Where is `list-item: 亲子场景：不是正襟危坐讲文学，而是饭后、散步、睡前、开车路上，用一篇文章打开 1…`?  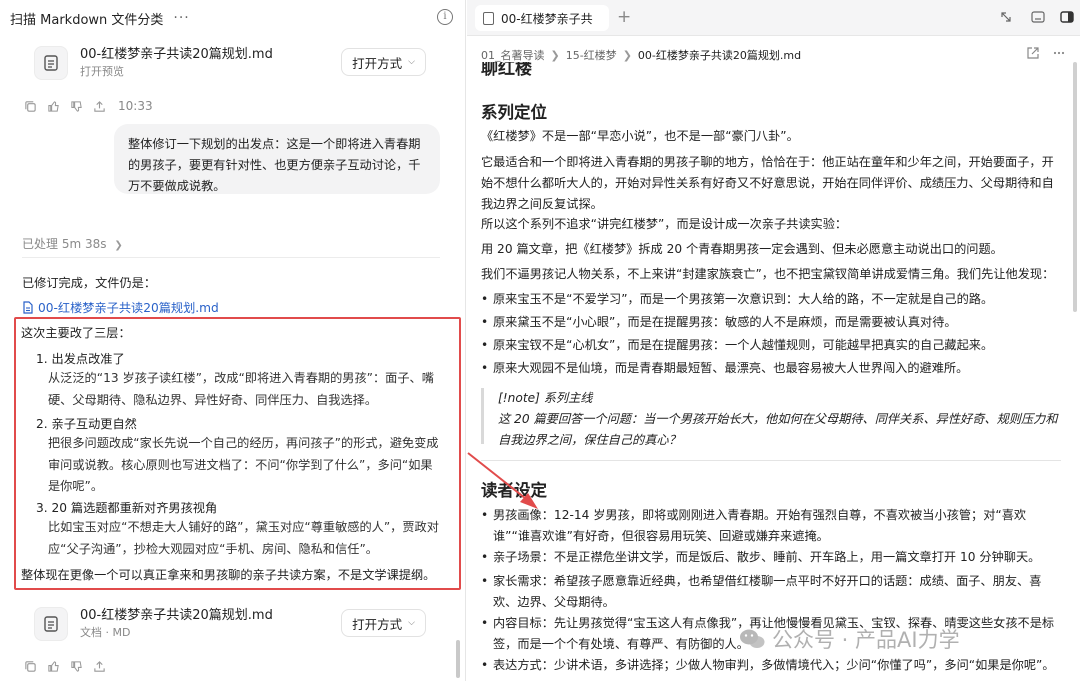
list-item: 亲子场景：不是正襟危坐讲文学，而是饭后、散步、睡前、开车路上，用一篇文章打开 1… is located at coordinates (771, 557).